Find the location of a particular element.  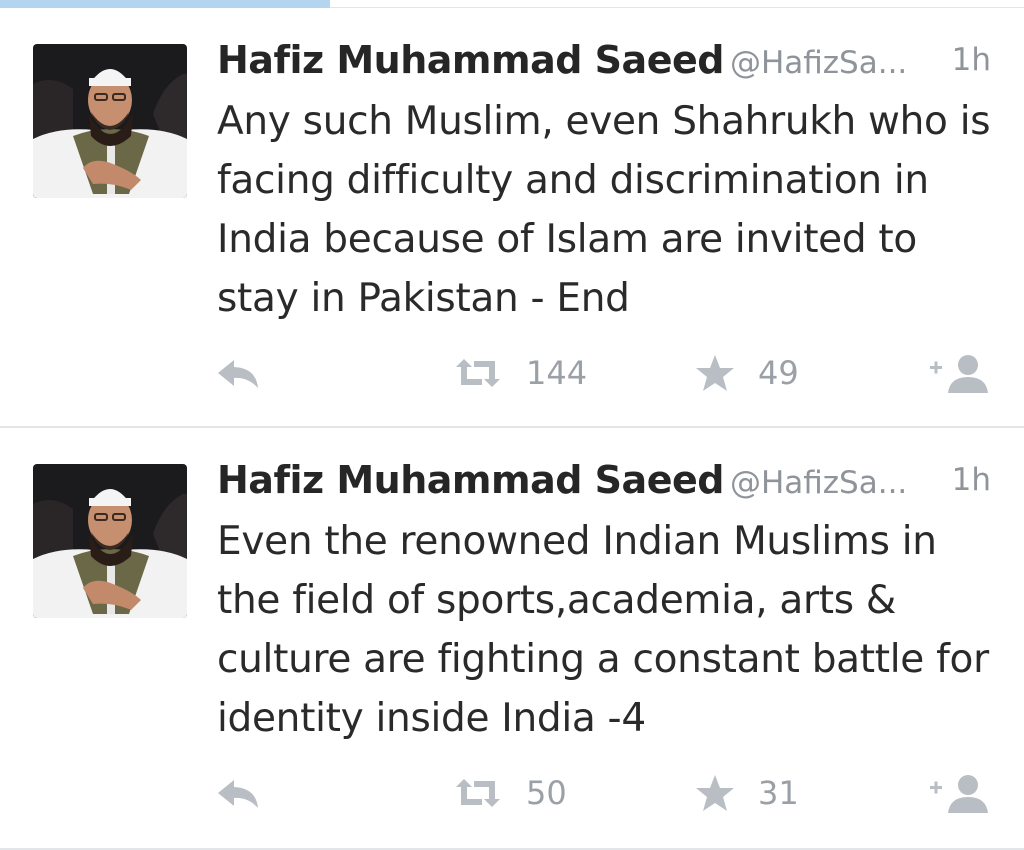

favorite-button: 49 is located at coordinates (746, 373).